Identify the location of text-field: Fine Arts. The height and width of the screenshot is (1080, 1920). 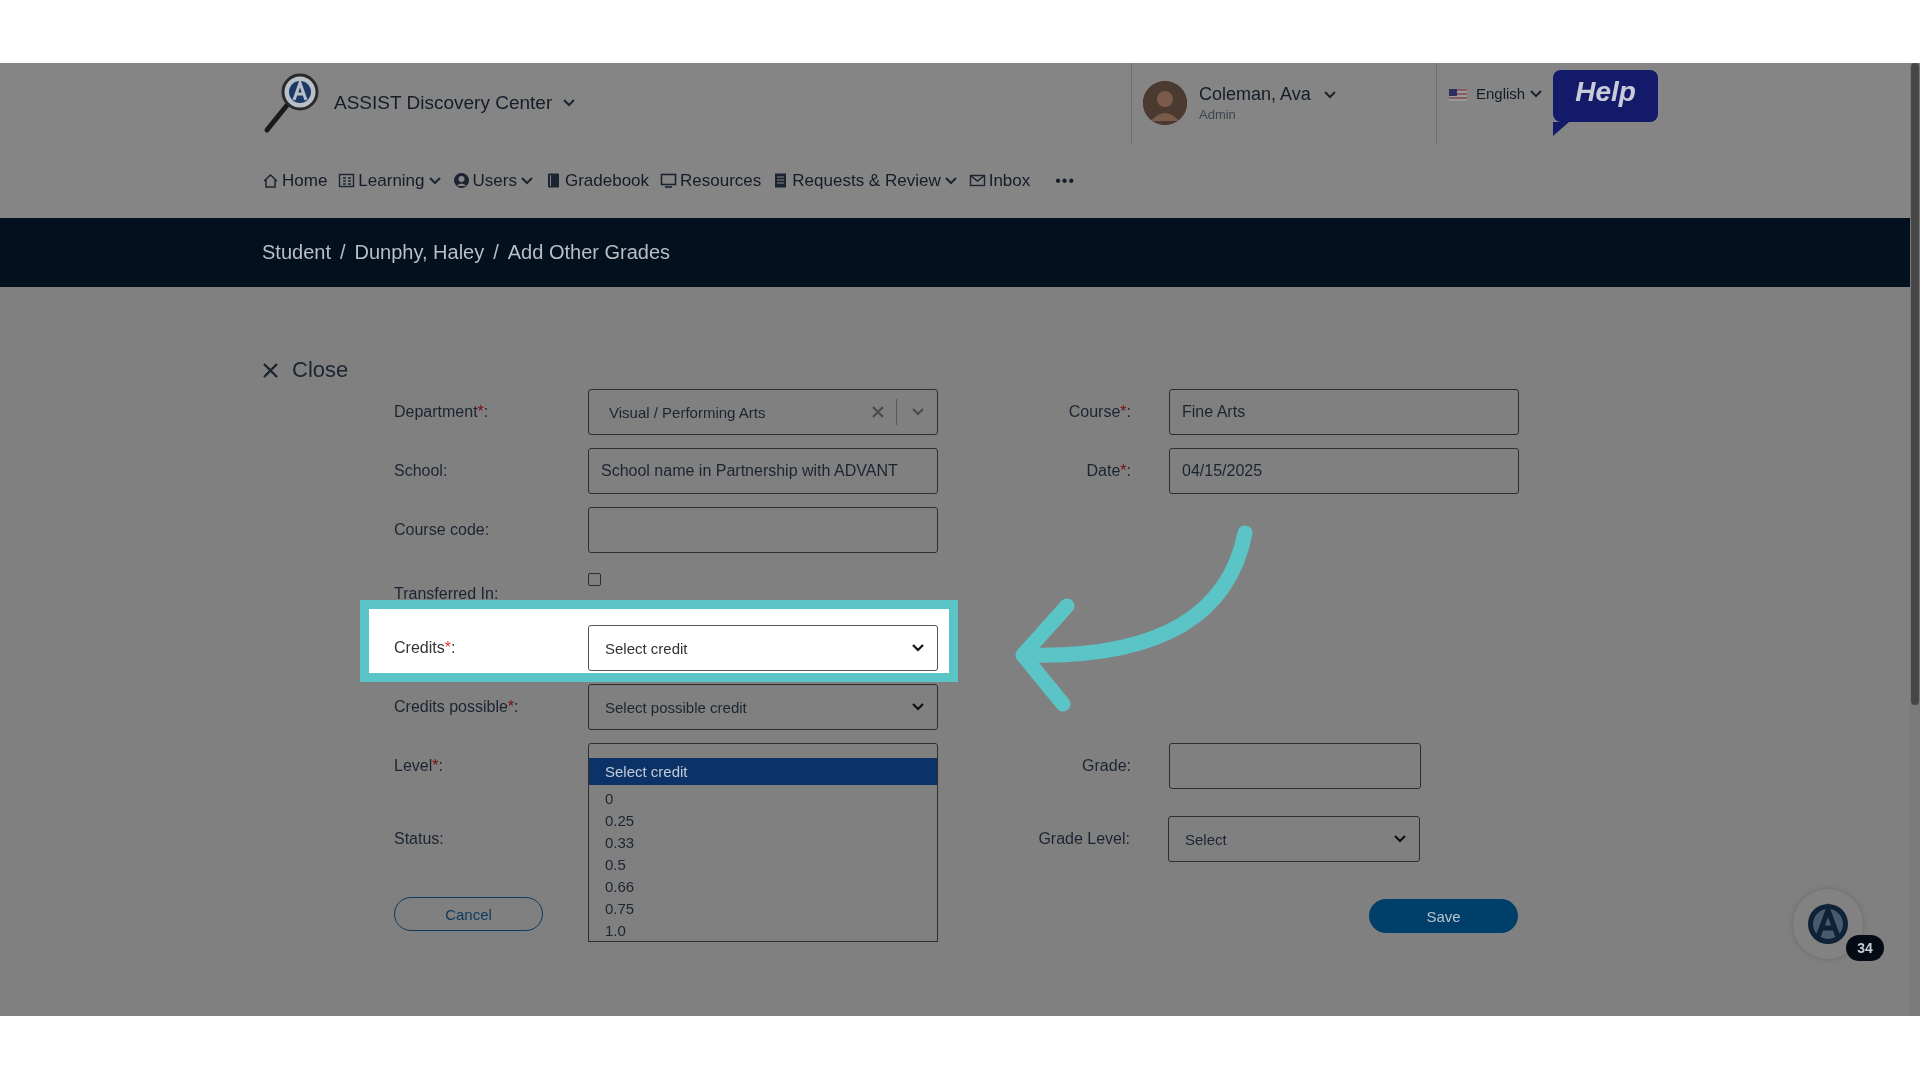
(1344, 412).